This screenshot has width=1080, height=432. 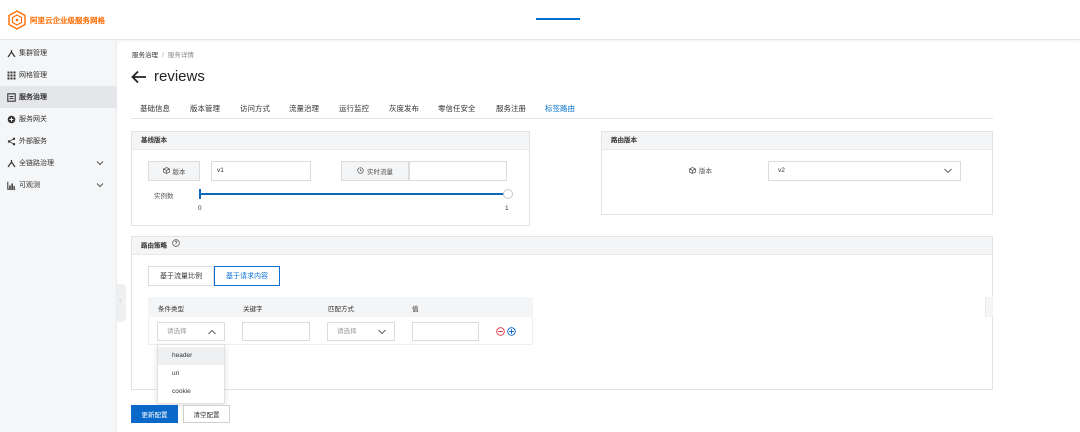 What do you see at coordinates (253, 309) in the screenshot?
I see `column-header: 关键字` at bounding box center [253, 309].